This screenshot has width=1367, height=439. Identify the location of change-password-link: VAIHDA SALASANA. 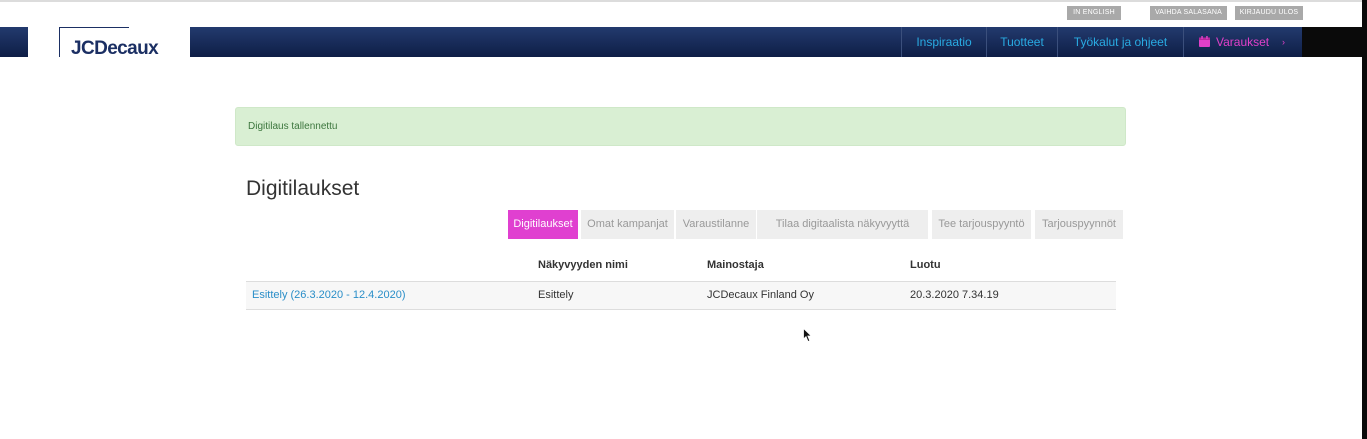
(1188, 13).